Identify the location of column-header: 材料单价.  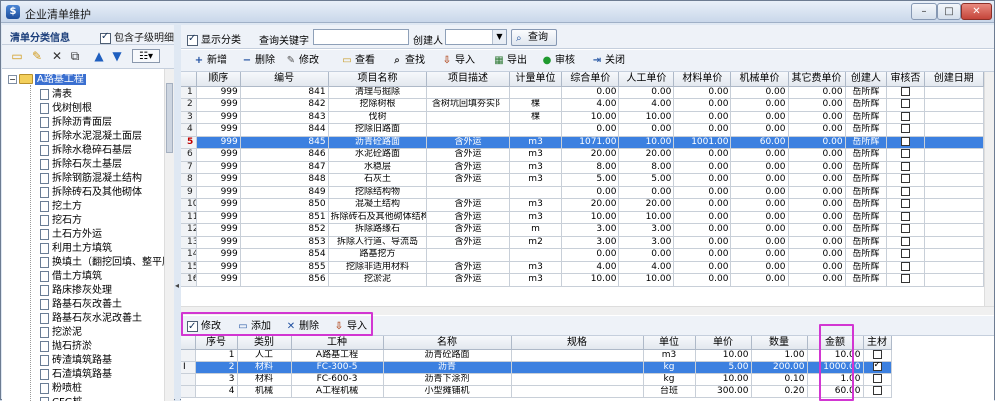
(702, 79).